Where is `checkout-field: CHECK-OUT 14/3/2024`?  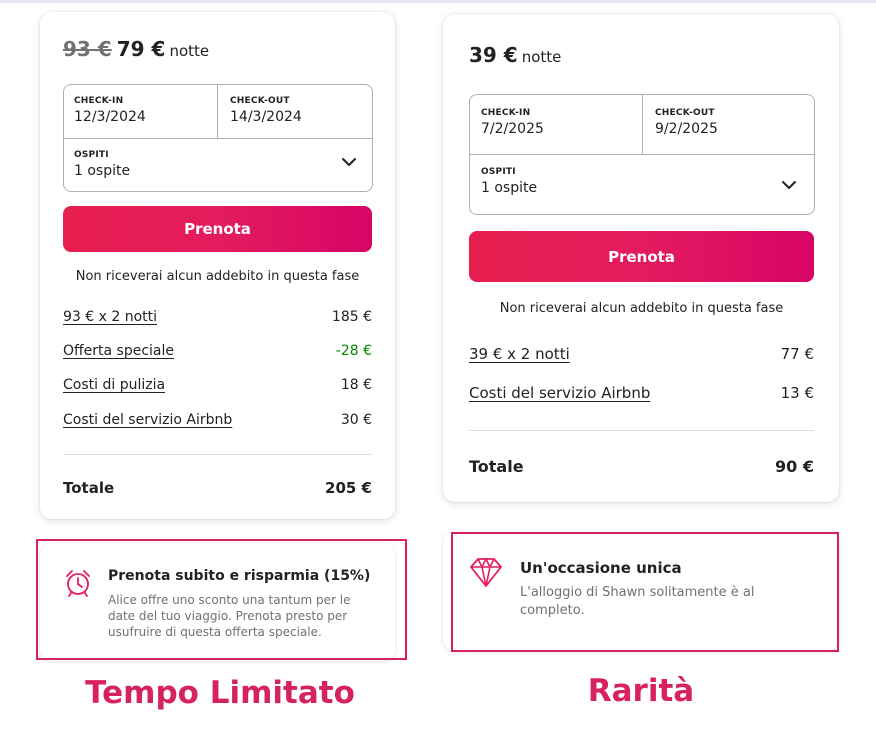 checkout-field: CHECK-OUT 14/3/2024 is located at coordinates (266, 110).